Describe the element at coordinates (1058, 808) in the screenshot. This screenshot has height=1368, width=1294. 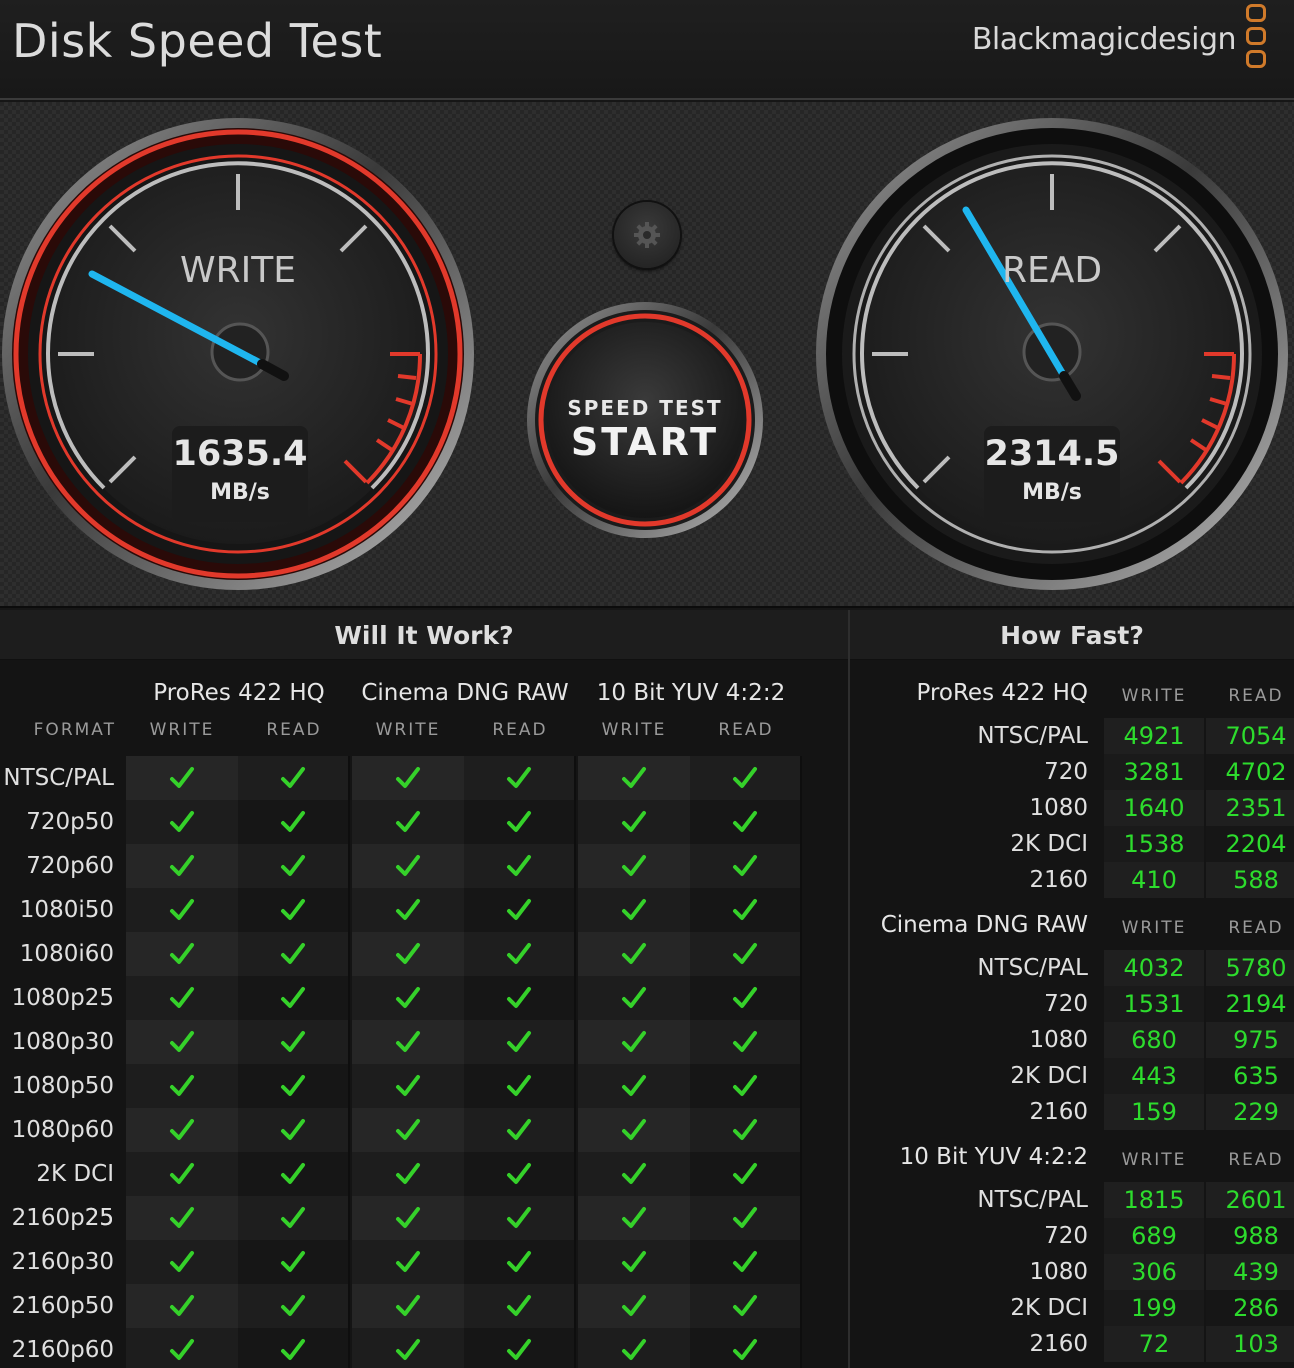
I see `resolution-label: 1080` at that location.